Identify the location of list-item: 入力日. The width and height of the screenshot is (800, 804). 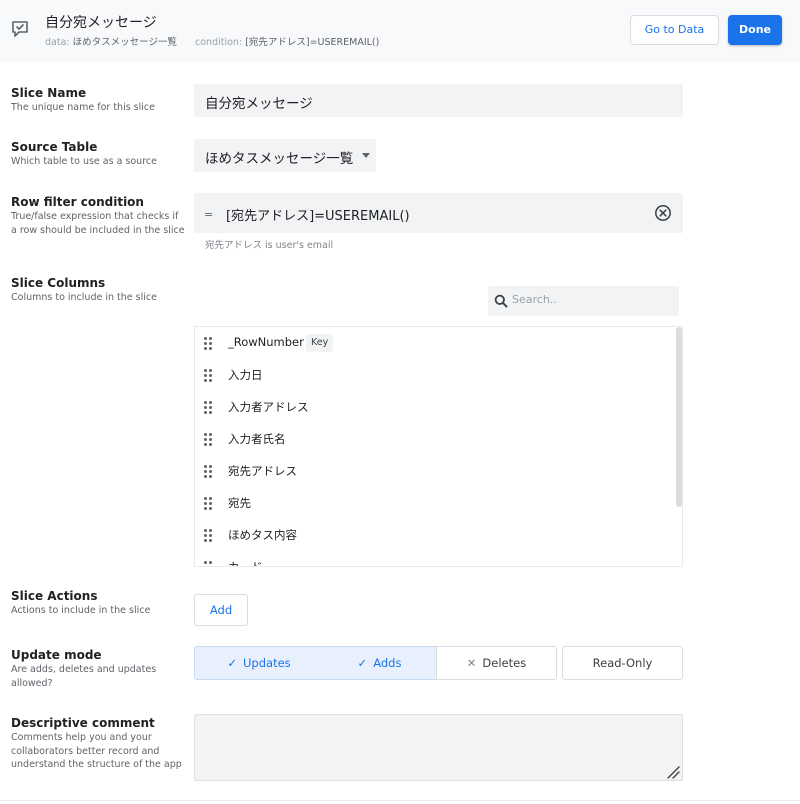
(435, 375).